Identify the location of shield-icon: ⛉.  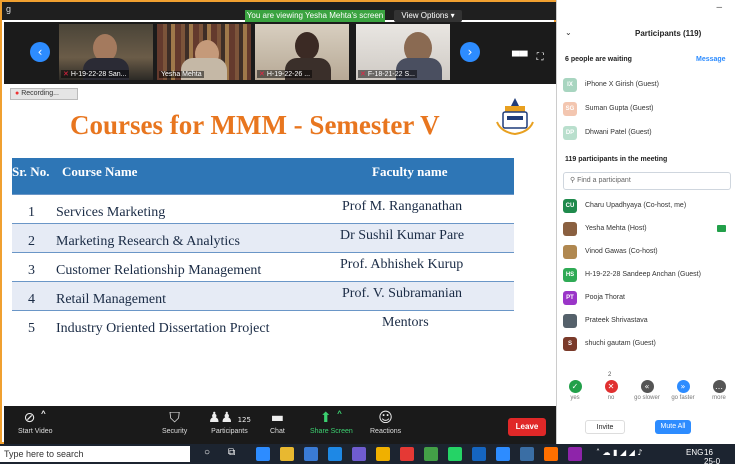
(174, 418).